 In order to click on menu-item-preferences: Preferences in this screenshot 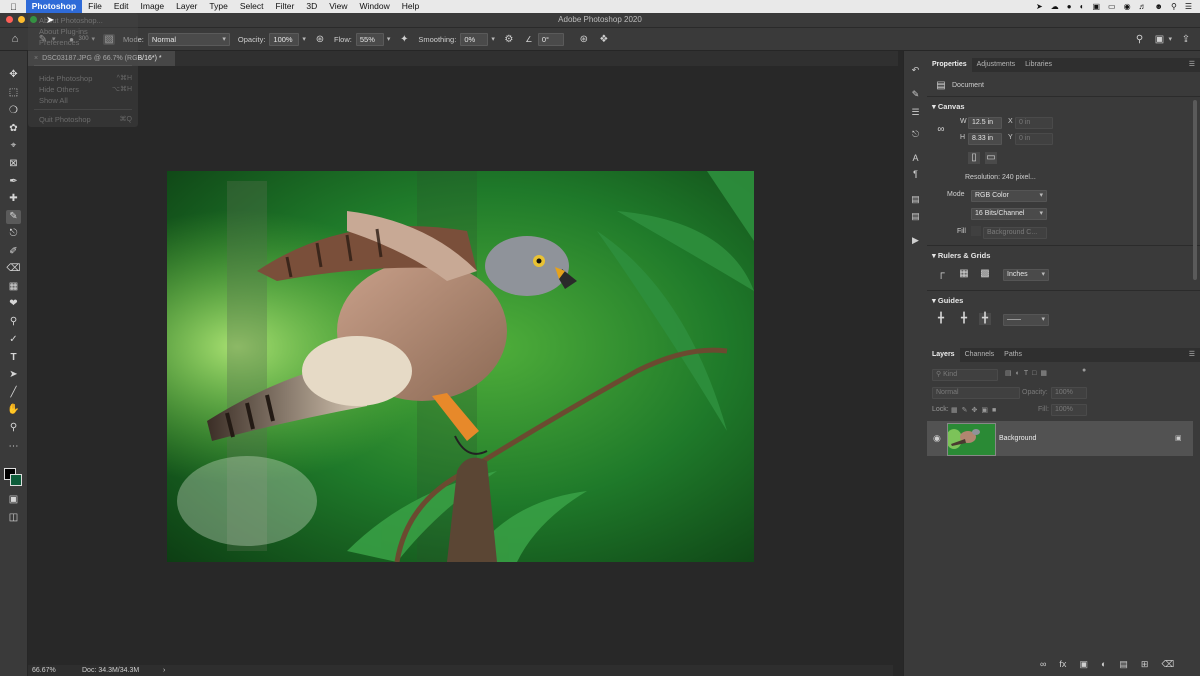, I will do `click(59, 42)`.